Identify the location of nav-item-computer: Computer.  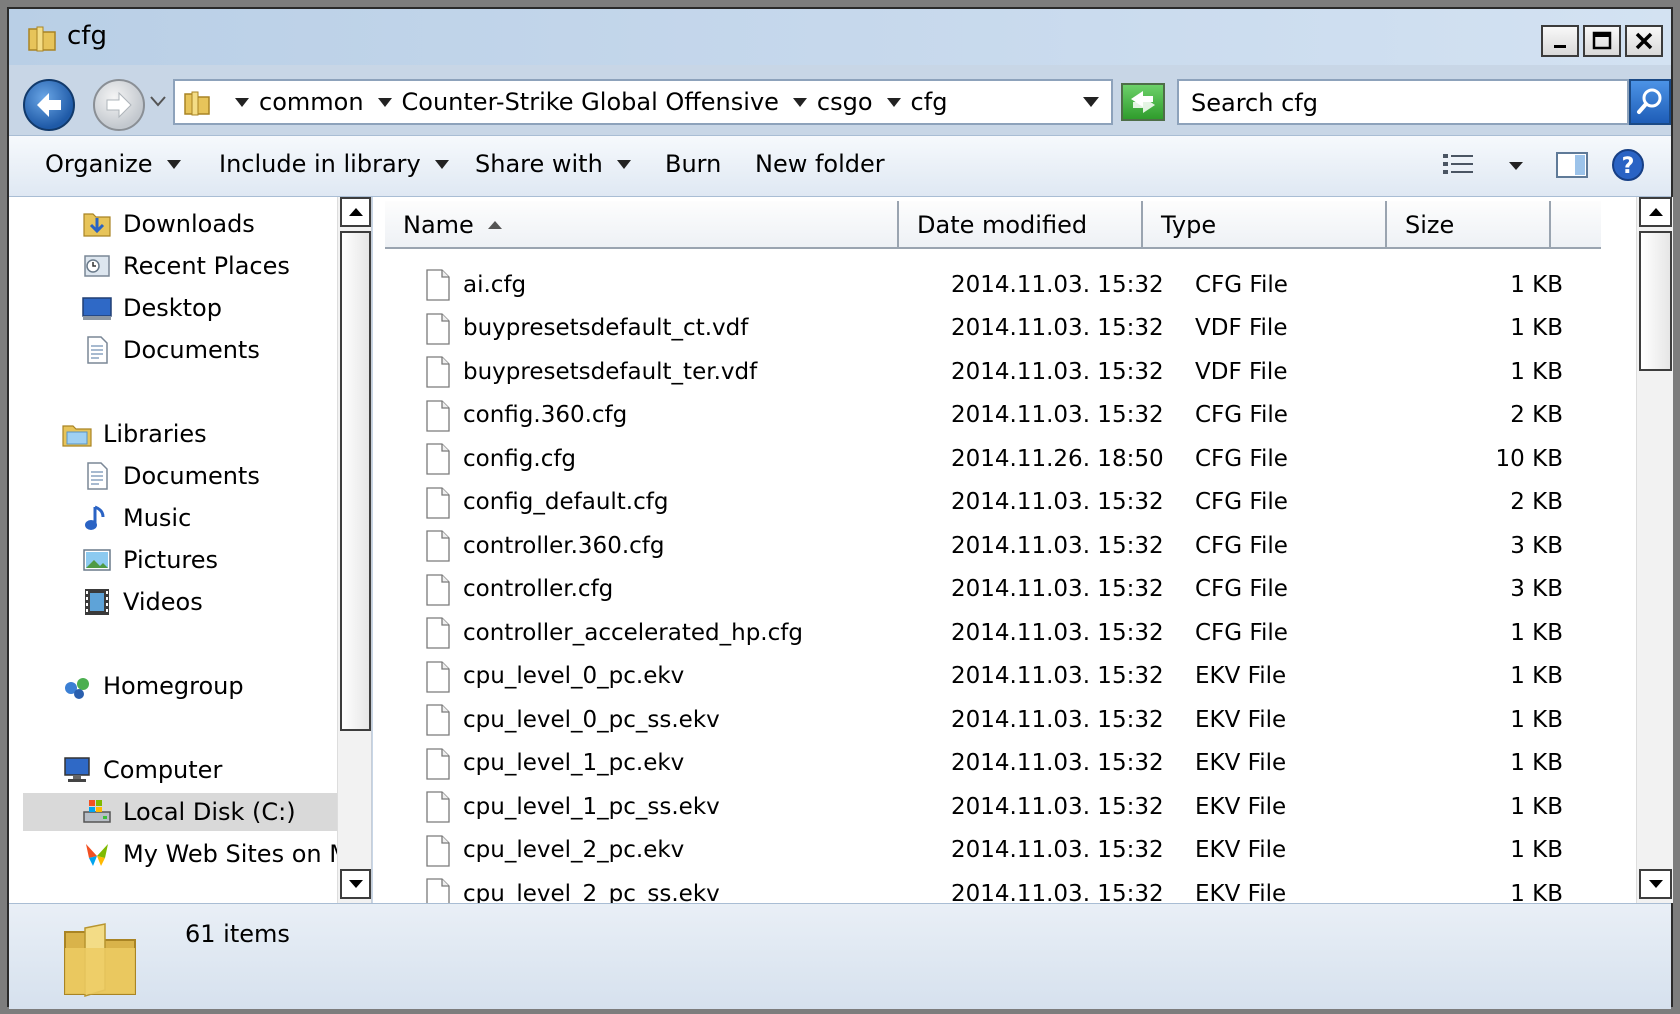
(141, 770).